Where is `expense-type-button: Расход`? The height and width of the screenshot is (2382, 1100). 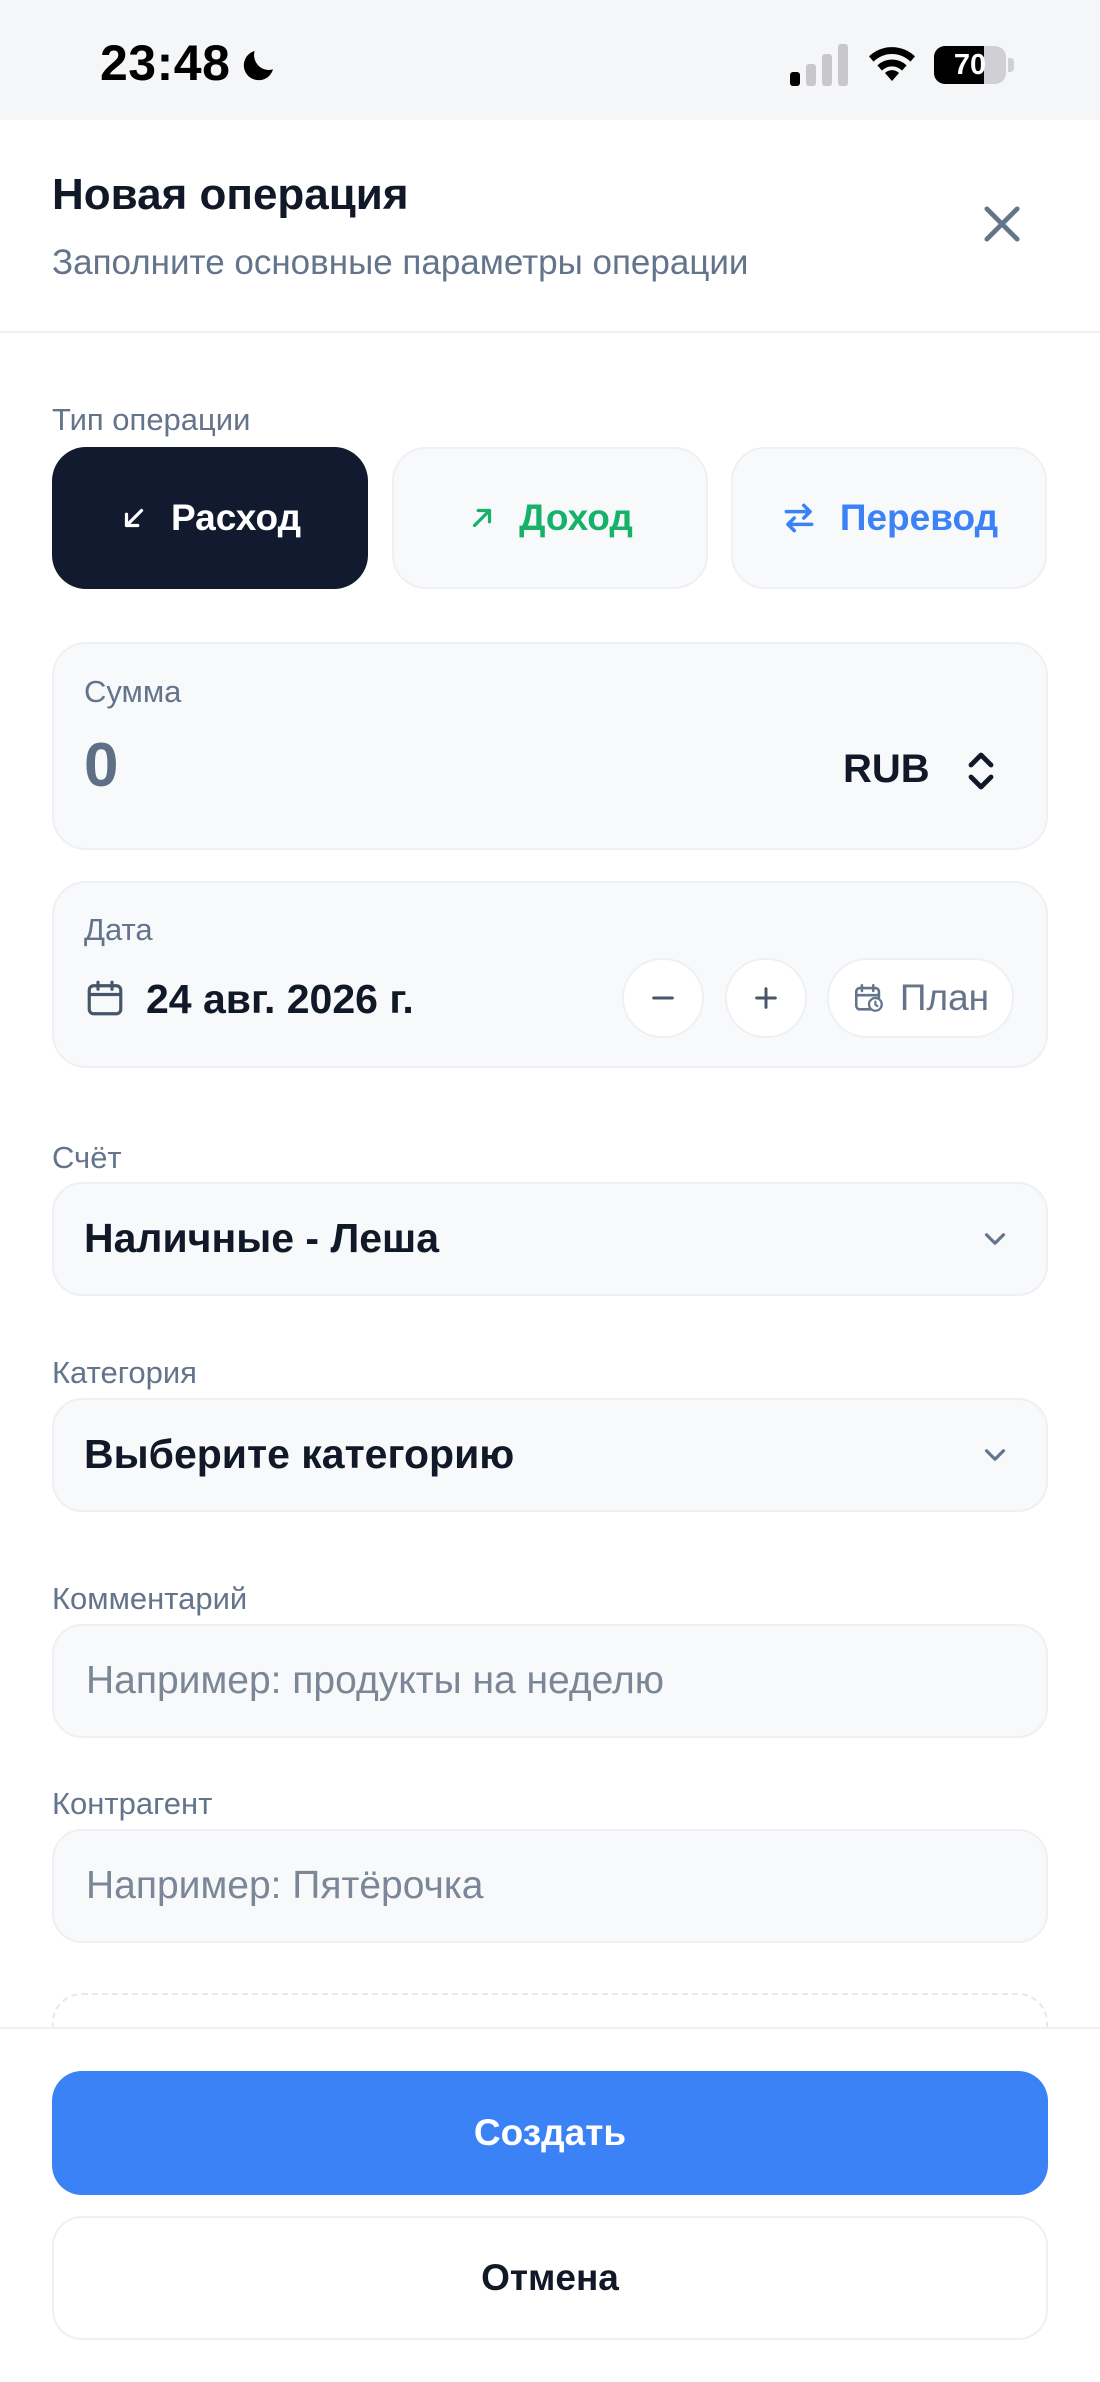
expense-type-button: Расход is located at coordinates (210, 518).